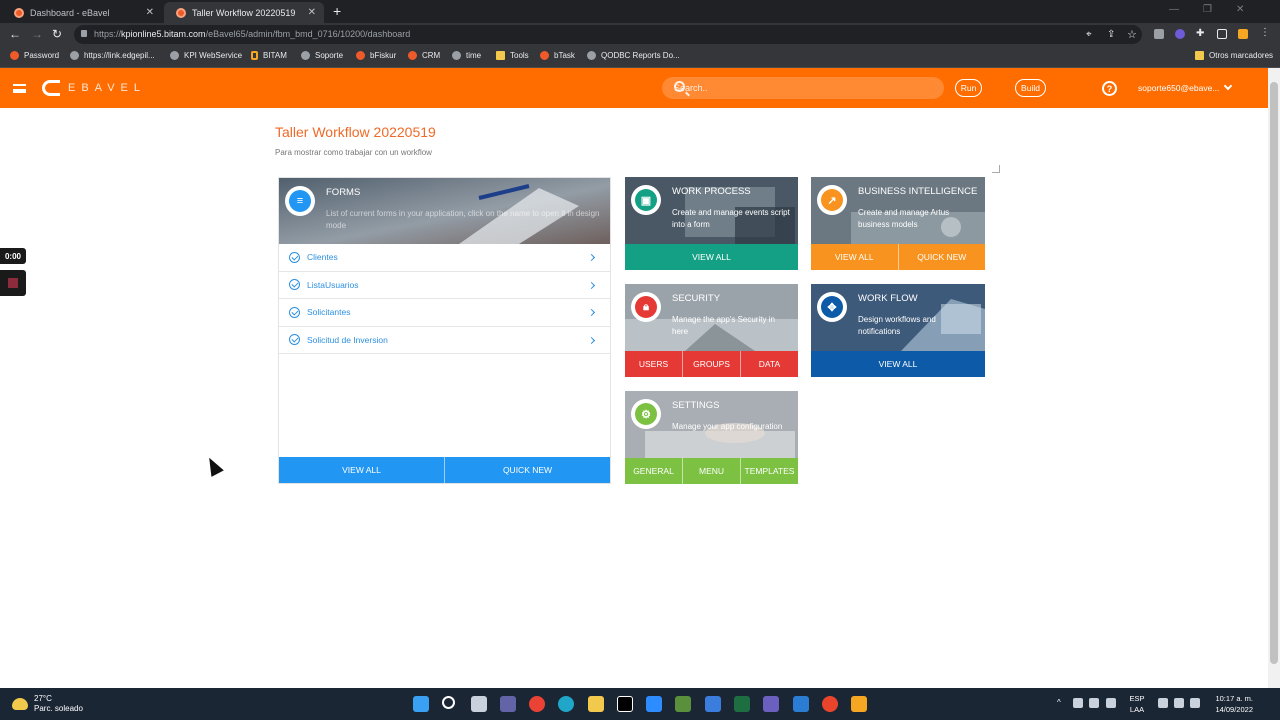 The width and height of the screenshot is (1280, 720). What do you see at coordinates (898, 364) in the screenshot?
I see `workflow-view-all-button: VIEW ALL` at bounding box center [898, 364].